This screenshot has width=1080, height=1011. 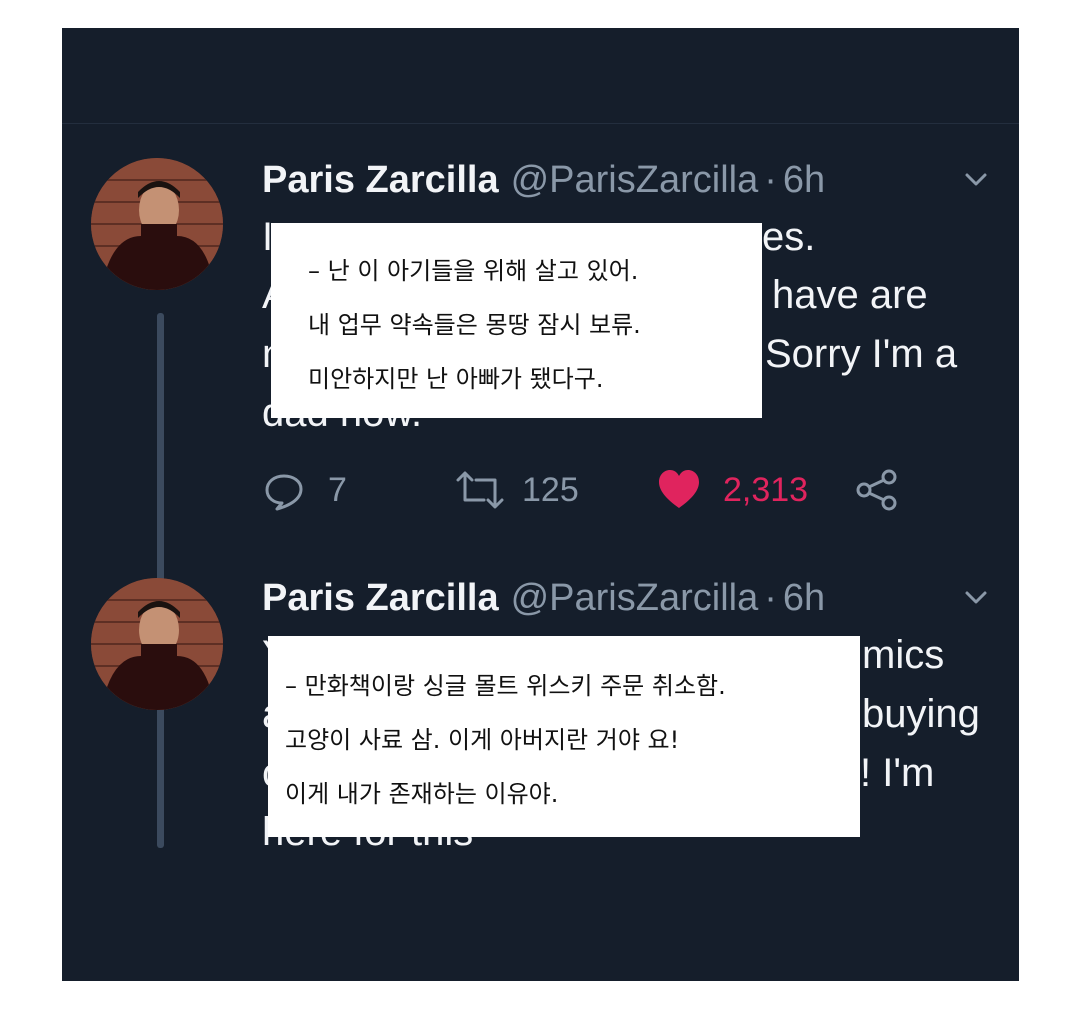 I want to click on body-fragment: ! I'm, so click(x=897, y=773).